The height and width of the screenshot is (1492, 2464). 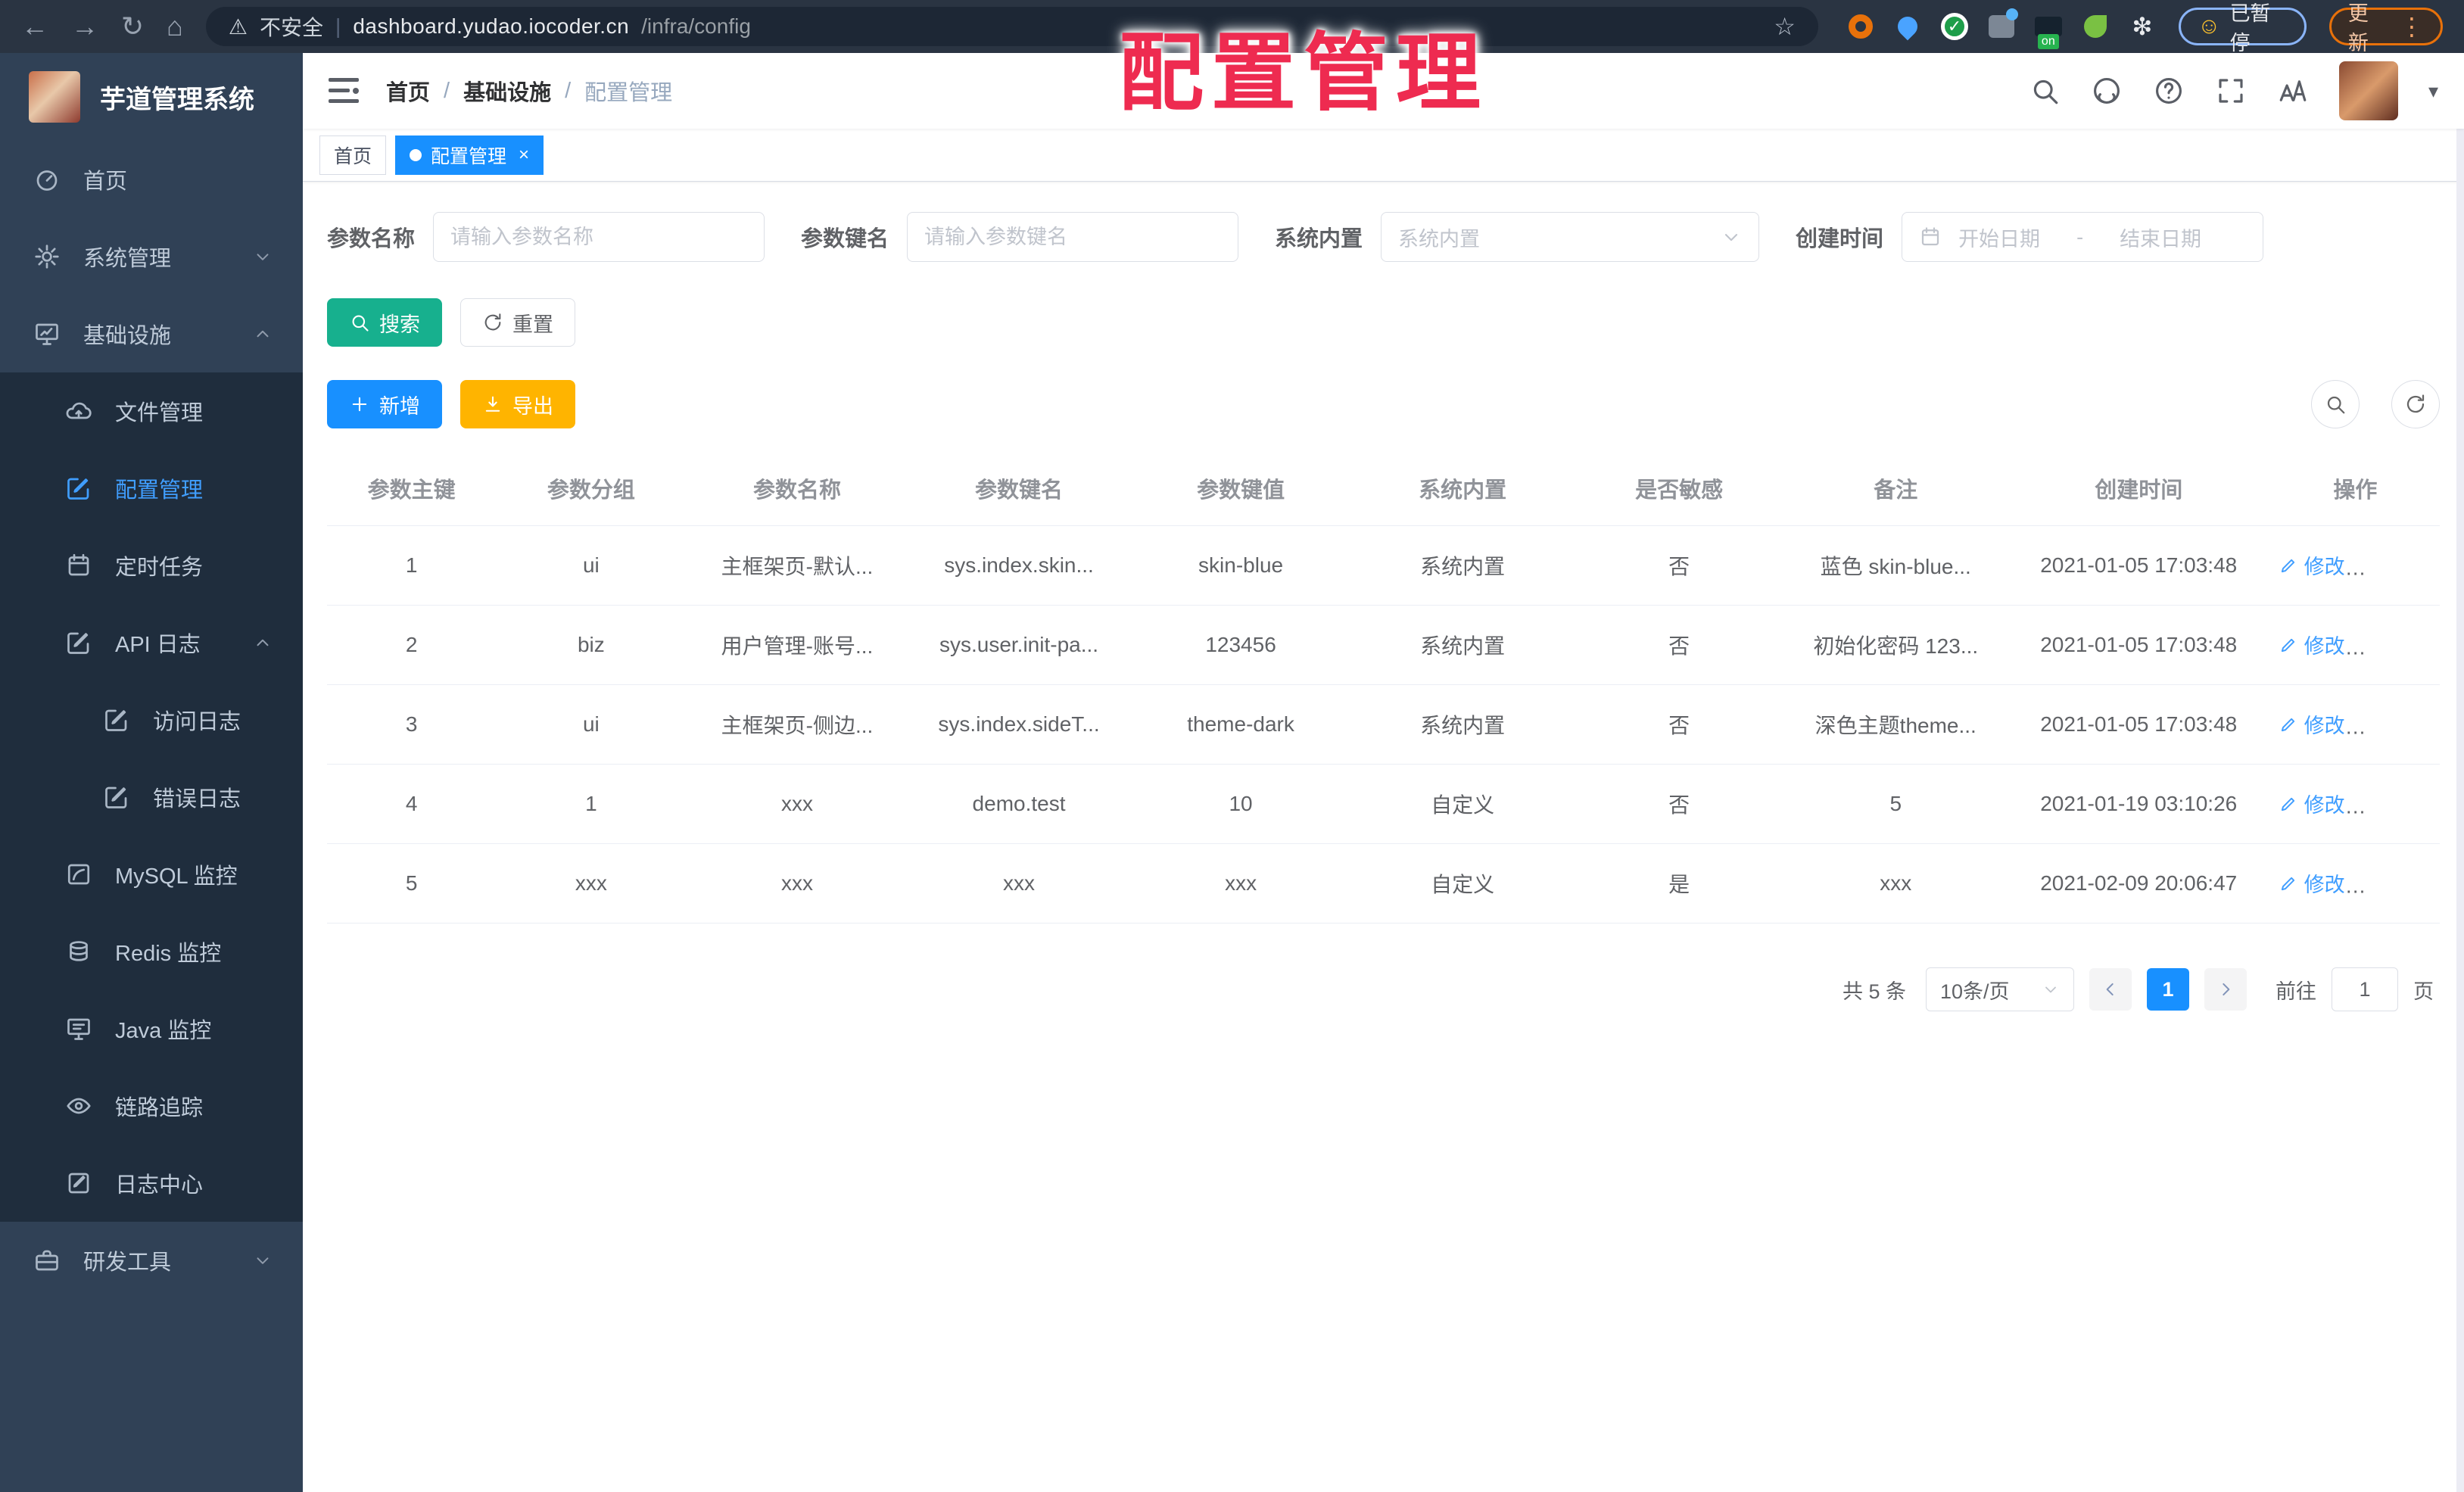 What do you see at coordinates (2231, 91) in the screenshot?
I see `fullscreen-icon` at bounding box center [2231, 91].